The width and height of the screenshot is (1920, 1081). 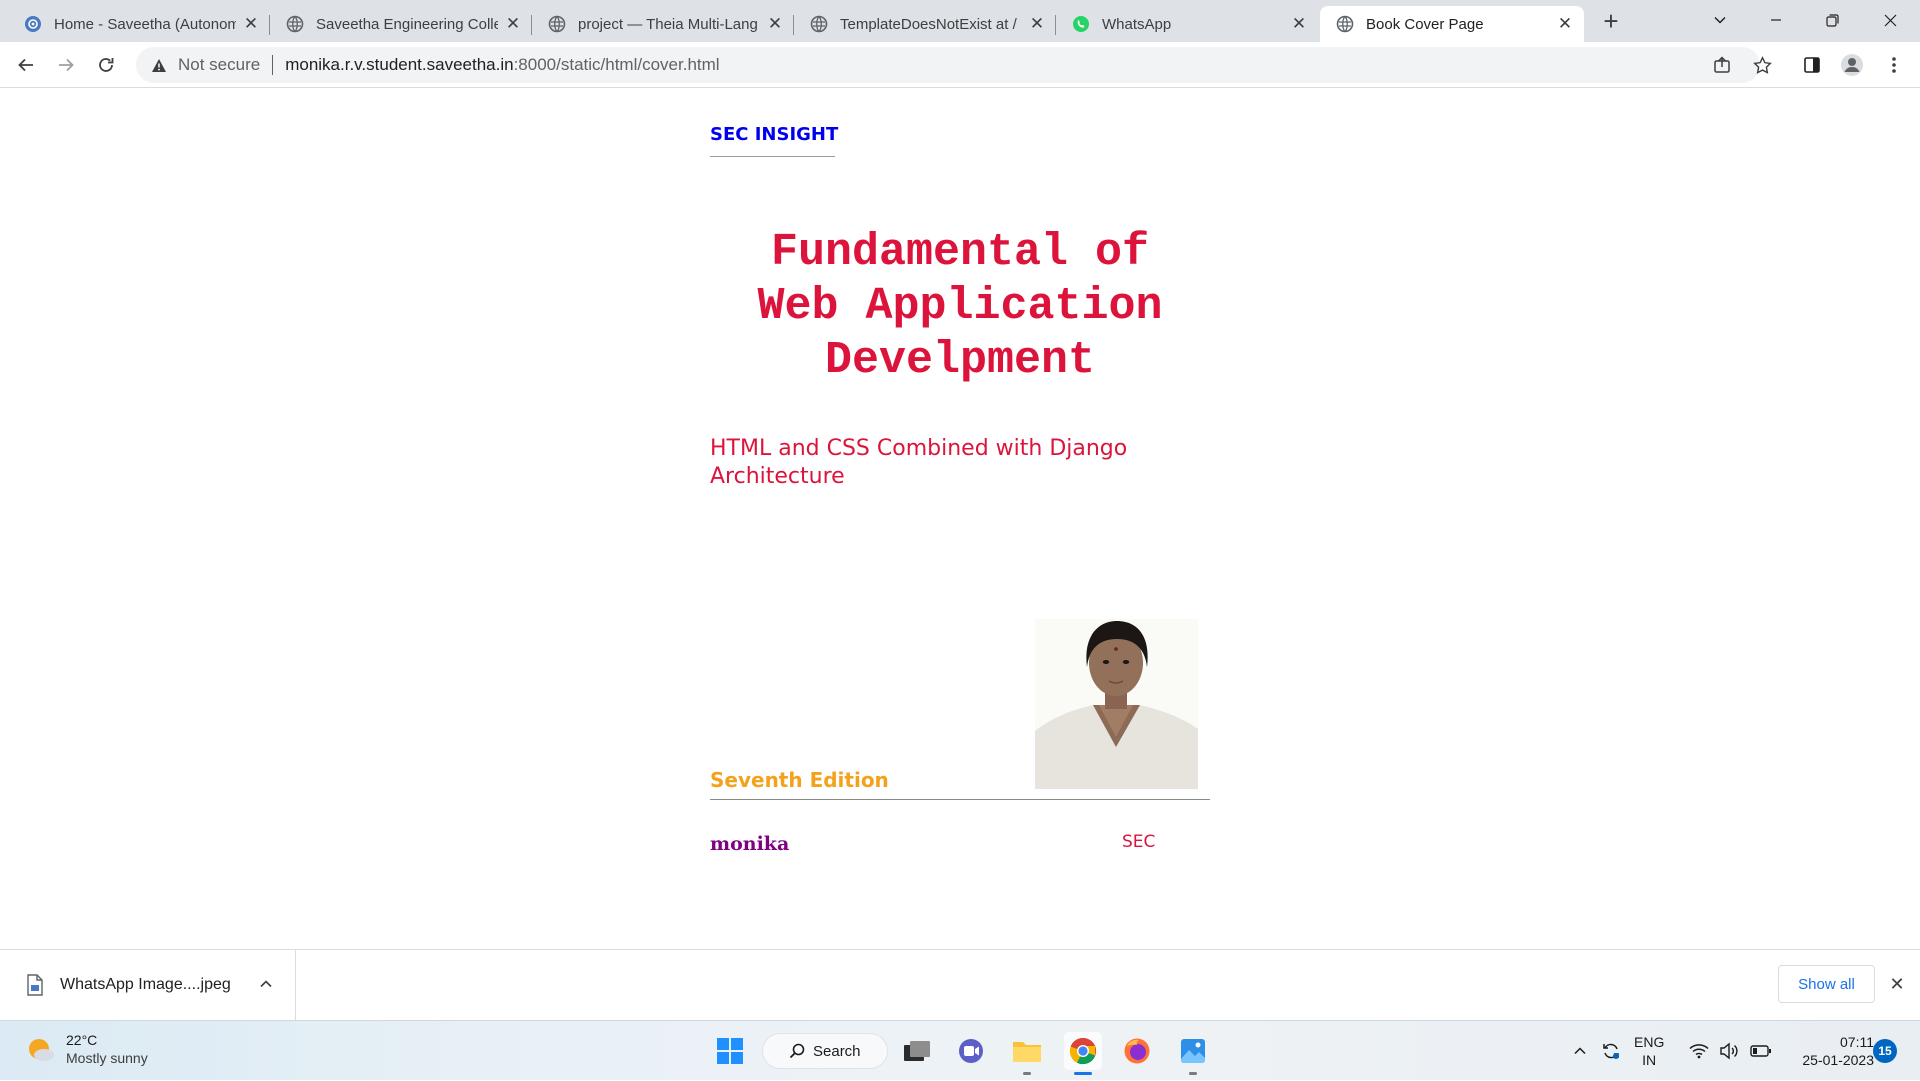 I want to click on whatsapp-icon, so click(x=1081, y=24).